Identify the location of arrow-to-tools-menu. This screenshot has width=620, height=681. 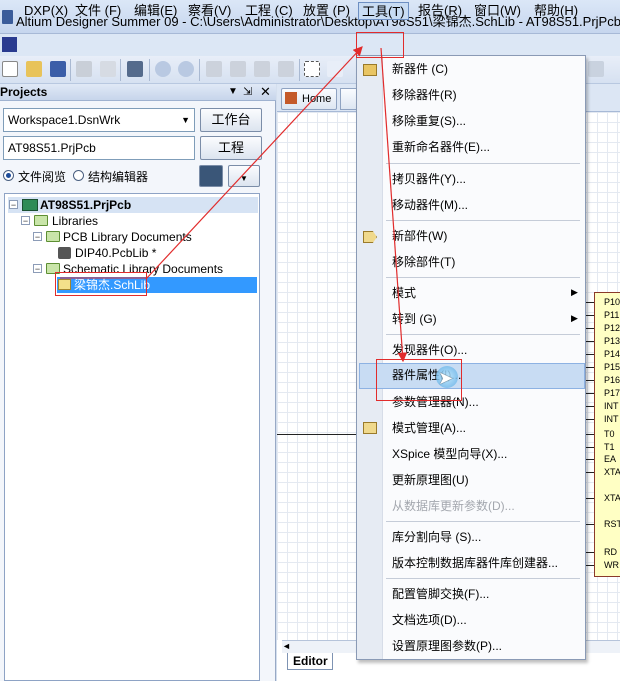
(254, 163).